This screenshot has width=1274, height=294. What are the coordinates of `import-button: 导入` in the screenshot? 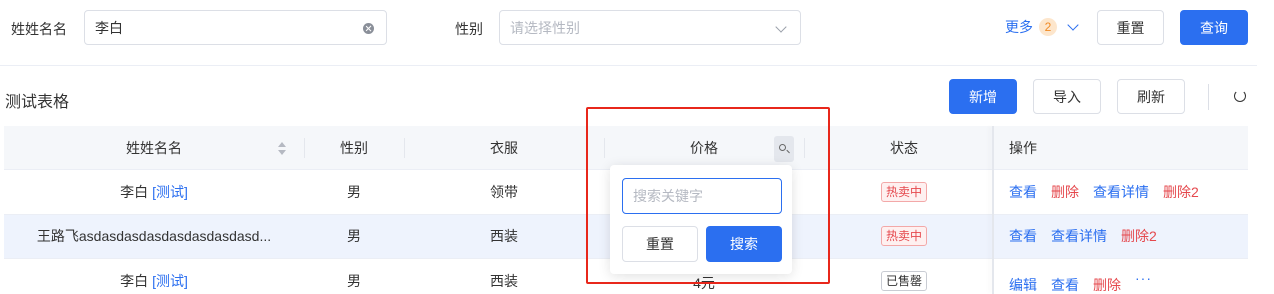 It's located at (1067, 96).